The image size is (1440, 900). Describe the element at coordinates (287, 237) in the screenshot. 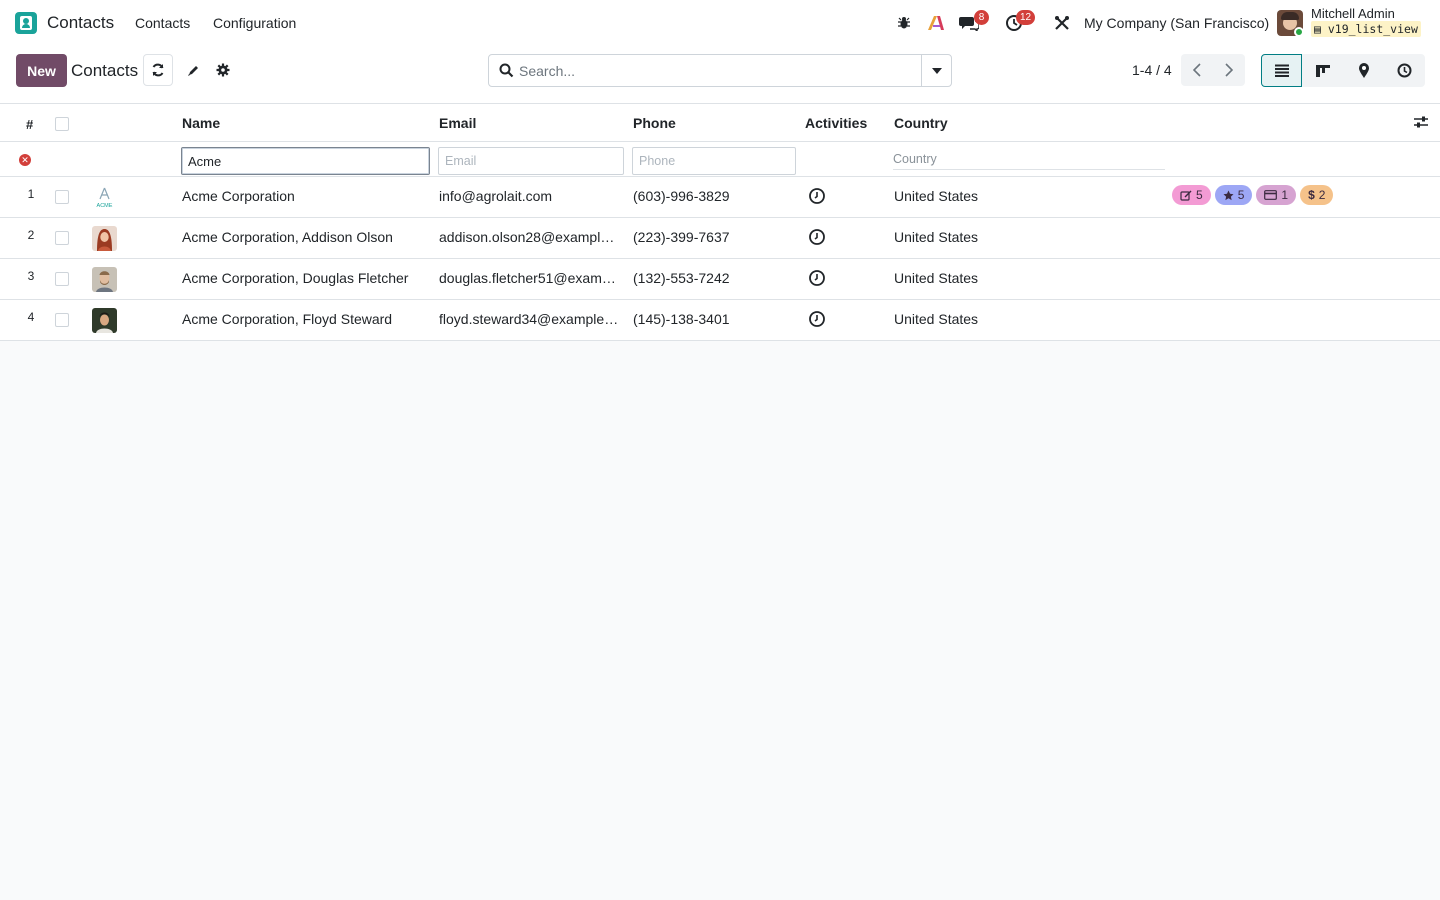

I see `contact-name: Acme Corporation, Addison Olson` at that location.